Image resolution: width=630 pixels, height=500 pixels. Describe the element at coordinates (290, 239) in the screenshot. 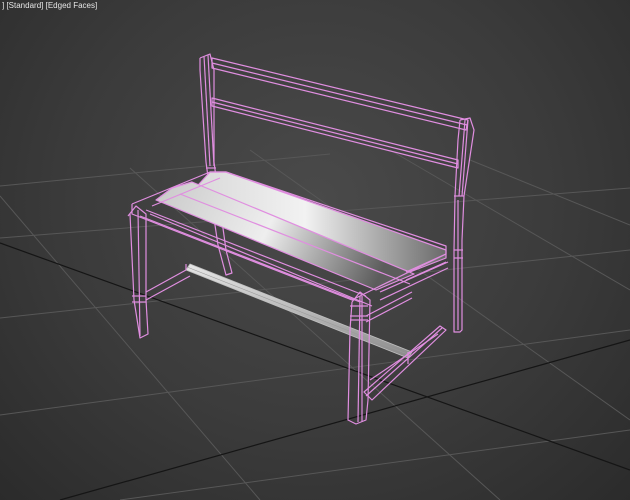

I see `bench-seat-slats` at that location.